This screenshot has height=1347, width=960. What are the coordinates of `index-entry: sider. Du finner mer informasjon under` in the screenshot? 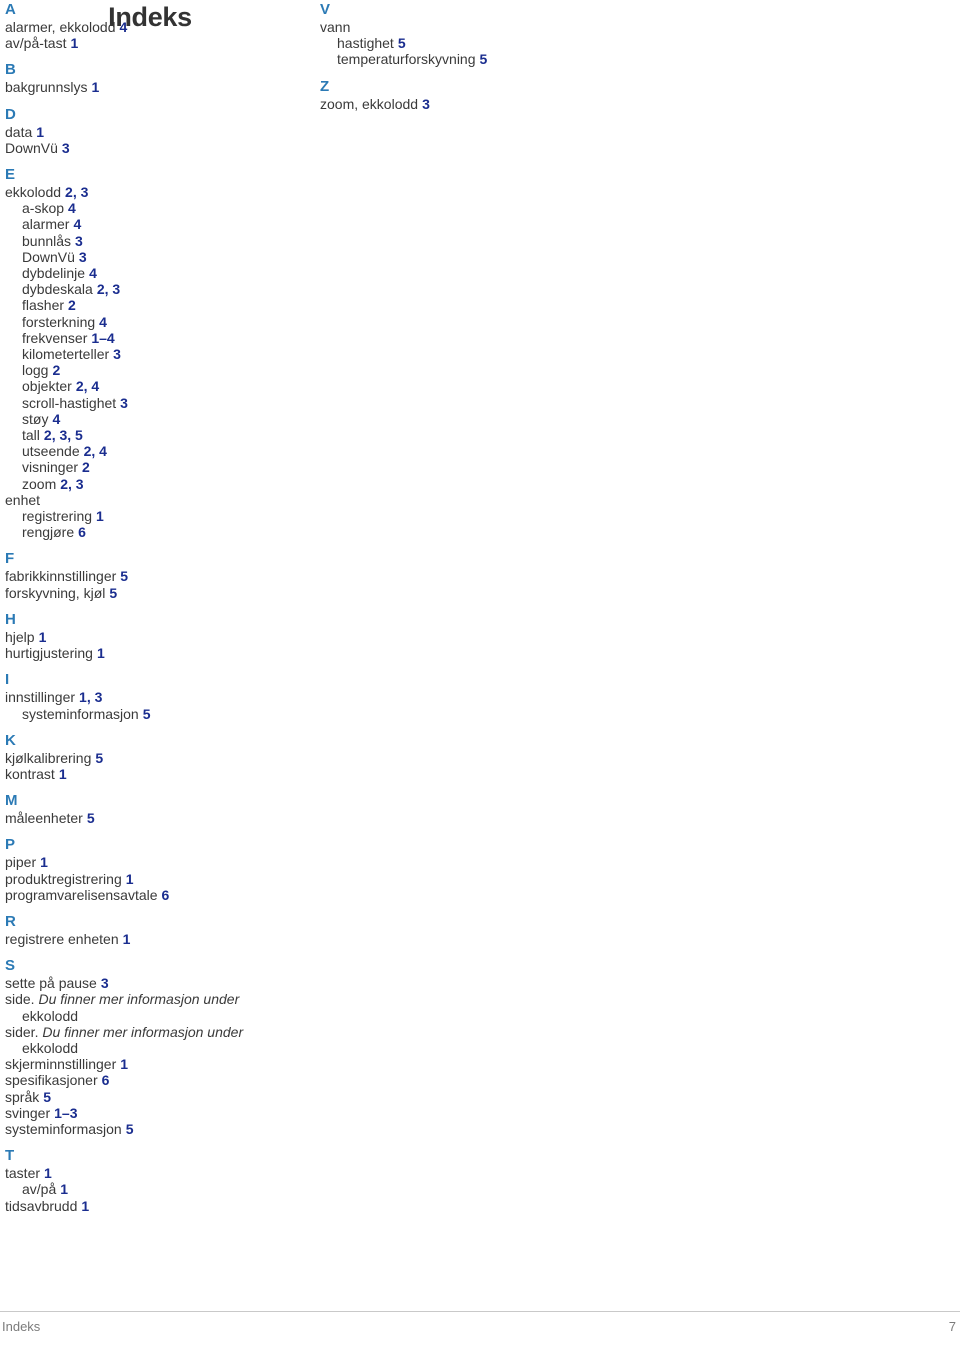 It's located at (155, 1032).